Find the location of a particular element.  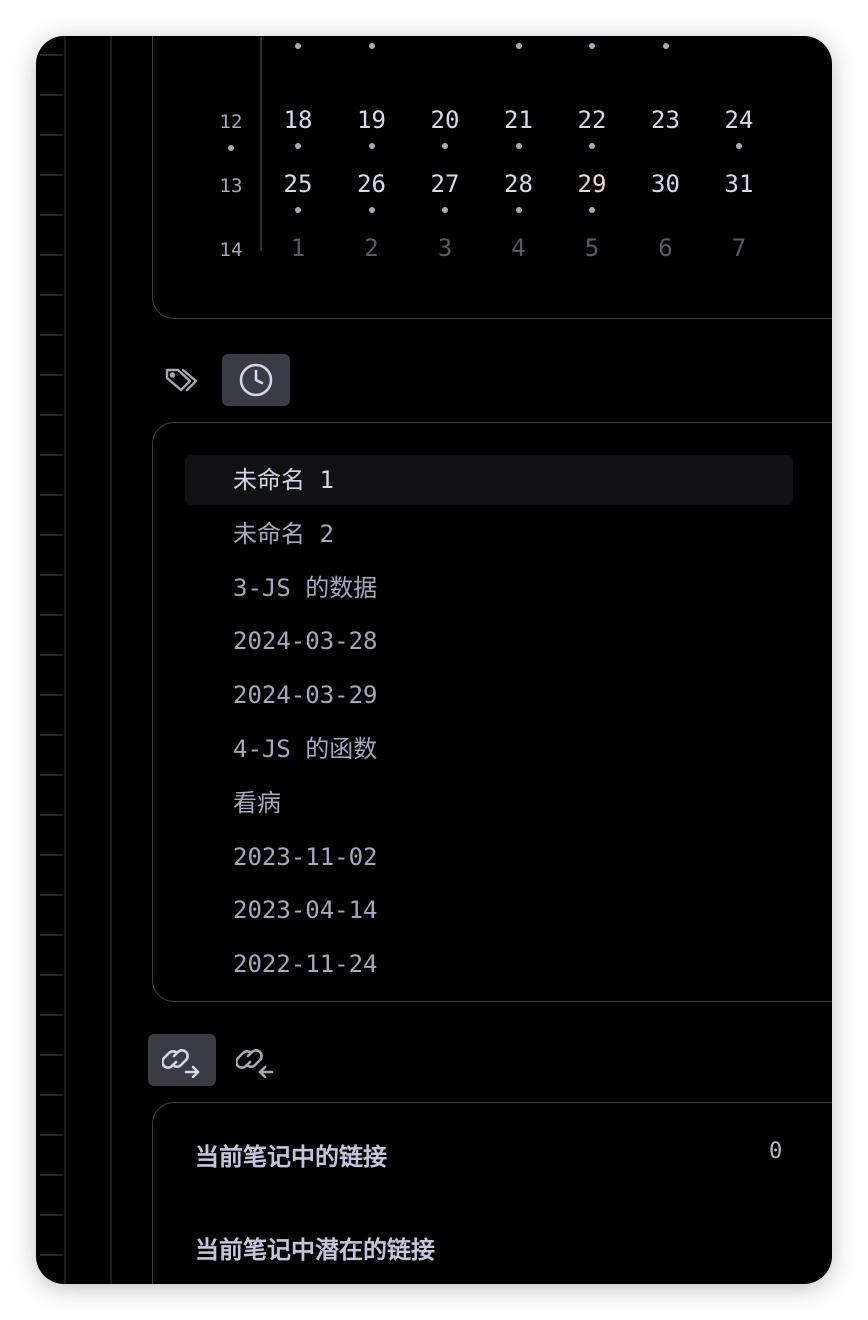

recent-file-item: 2024-03-29 is located at coordinates (489, 695).